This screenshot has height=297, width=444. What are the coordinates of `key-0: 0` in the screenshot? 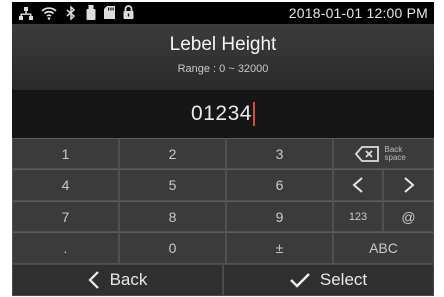 It's located at (172, 248).